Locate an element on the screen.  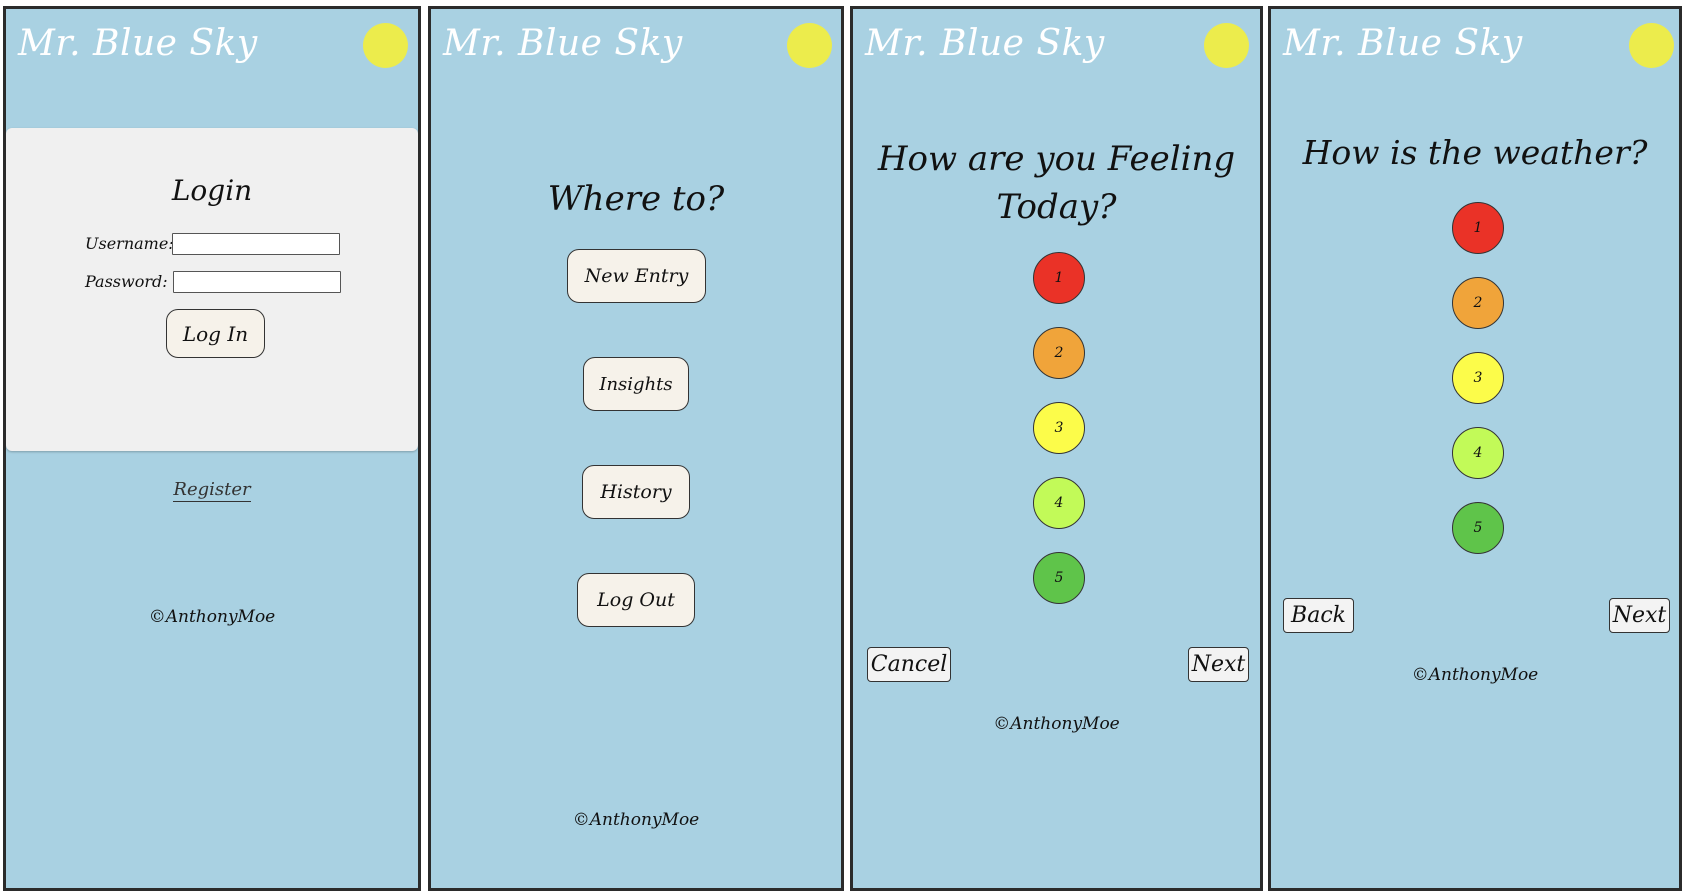
history-button: History is located at coordinates (636, 492).